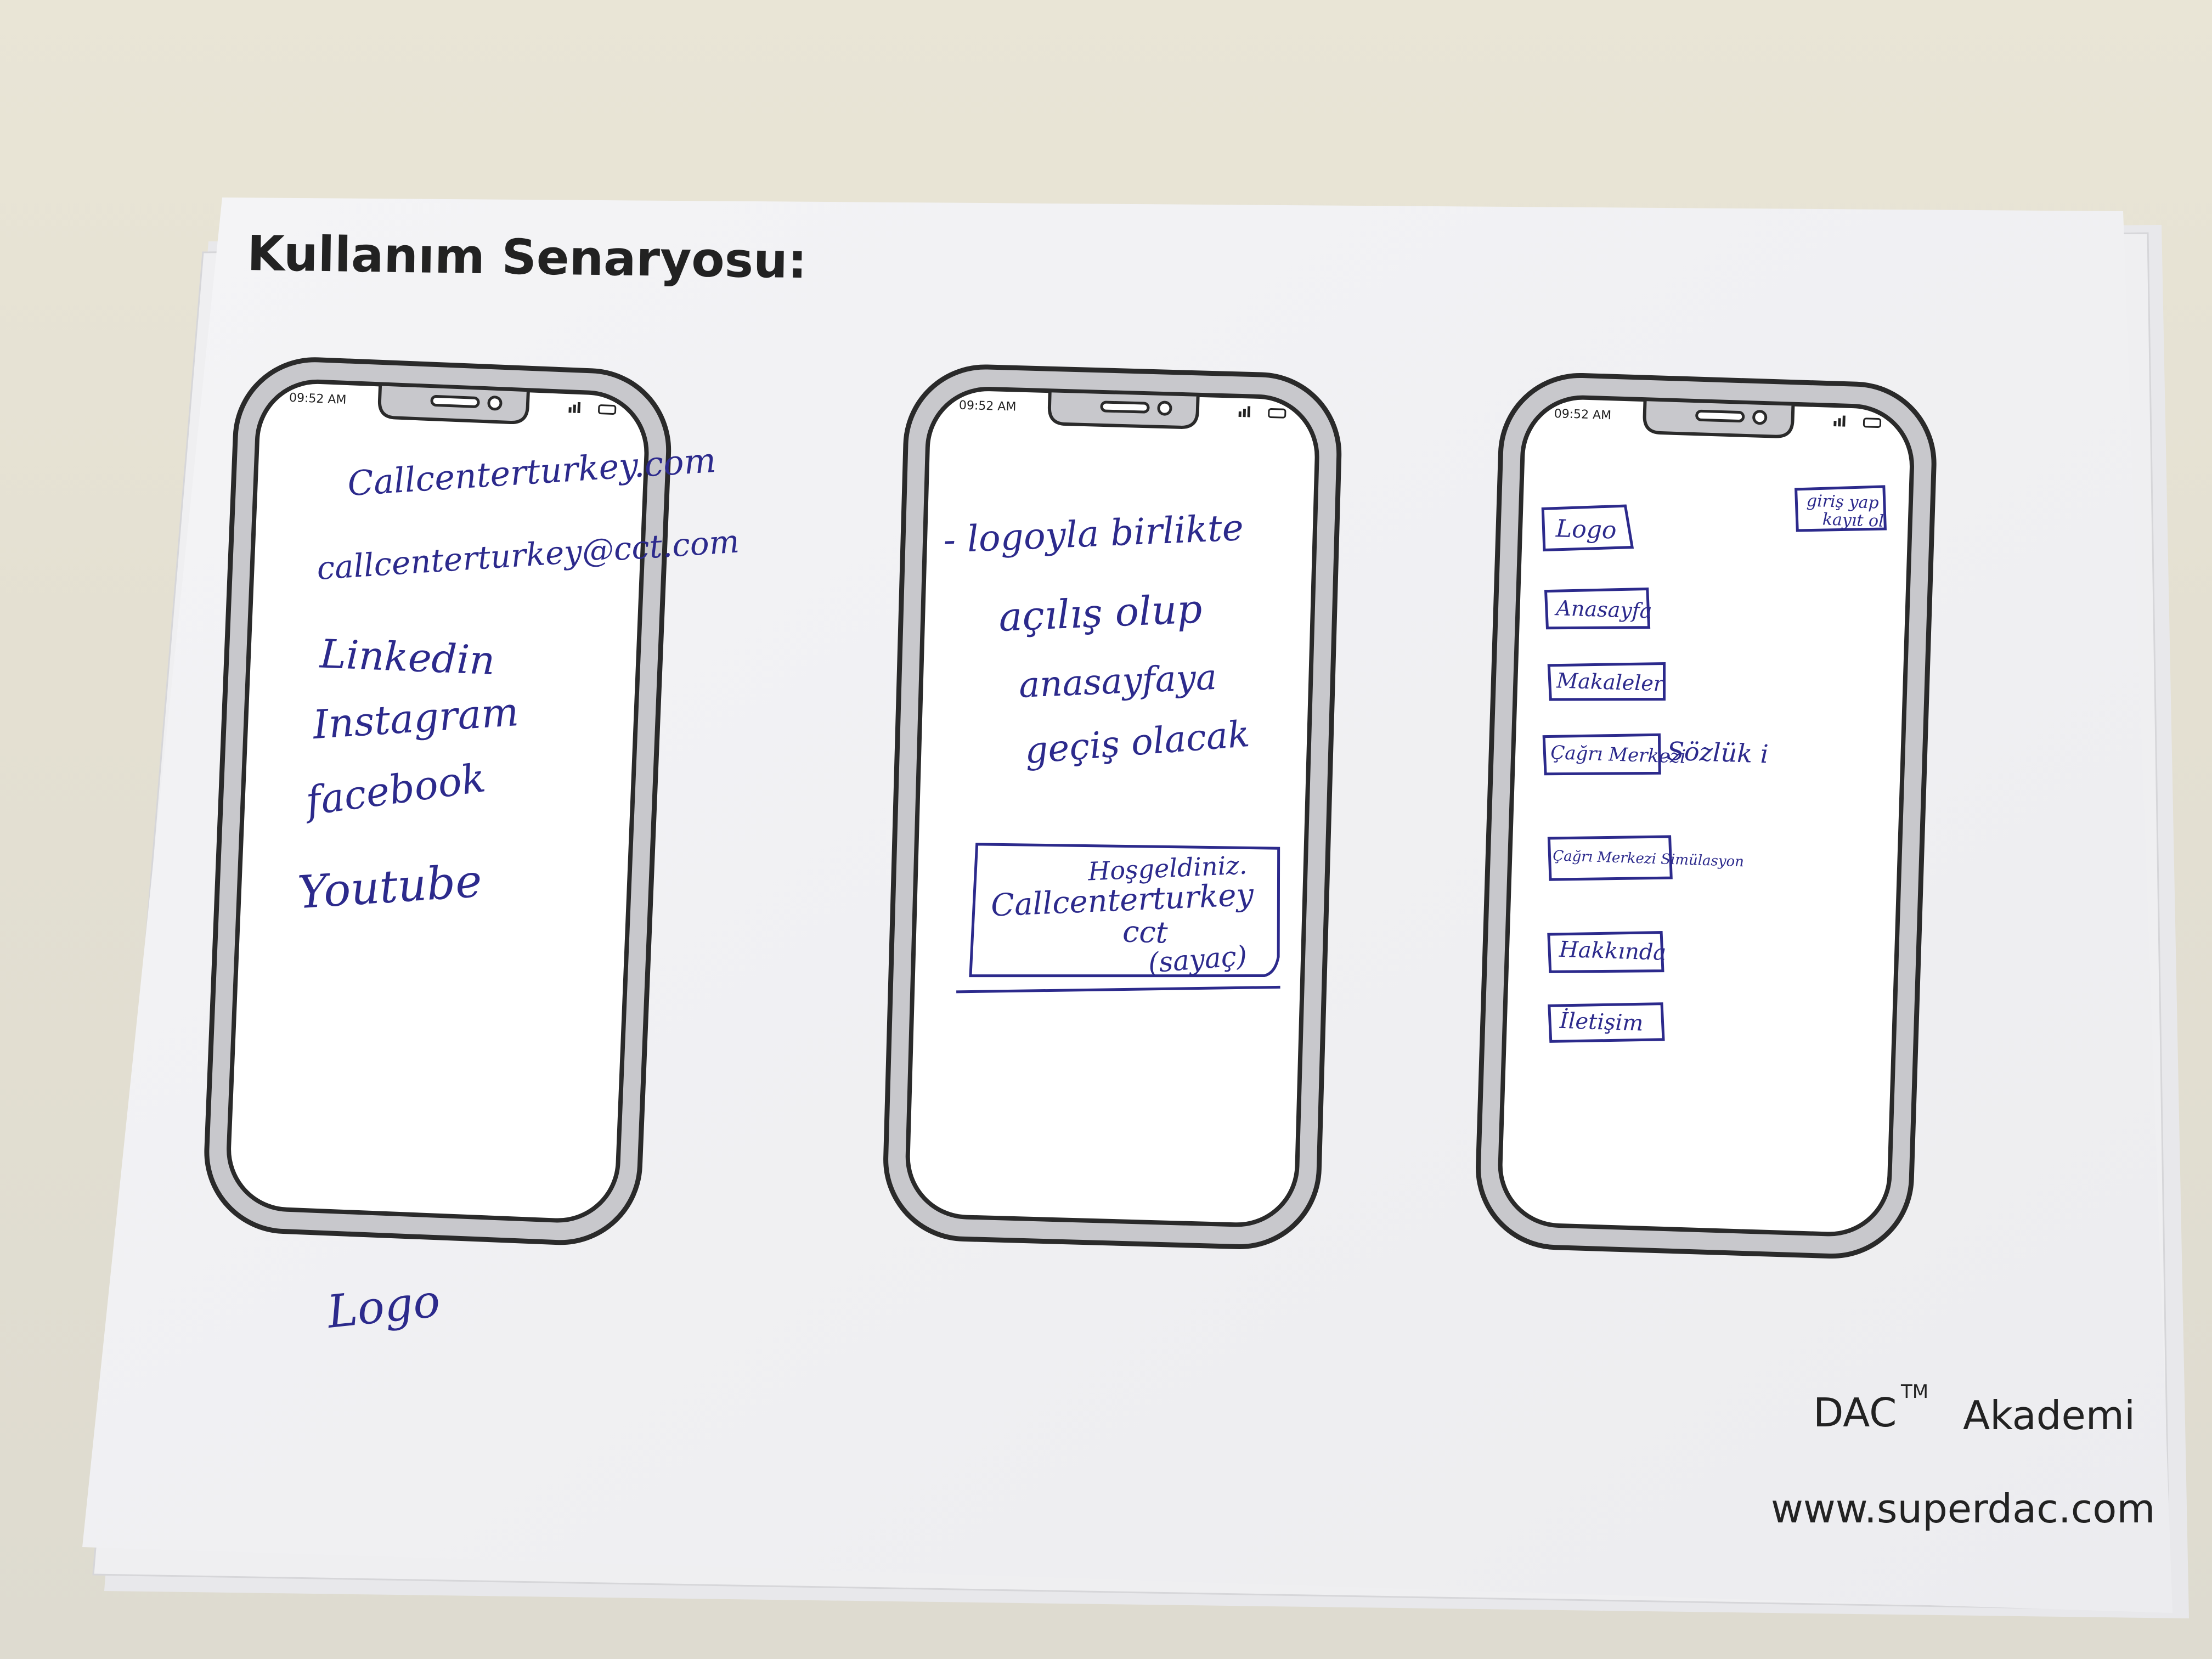 This screenshot has height=1659, width=2212. What do you see at coordinates (1843, 502) in the screenshot?
I see `svg-text: giriş yap` at bounding box center [1843, 502].